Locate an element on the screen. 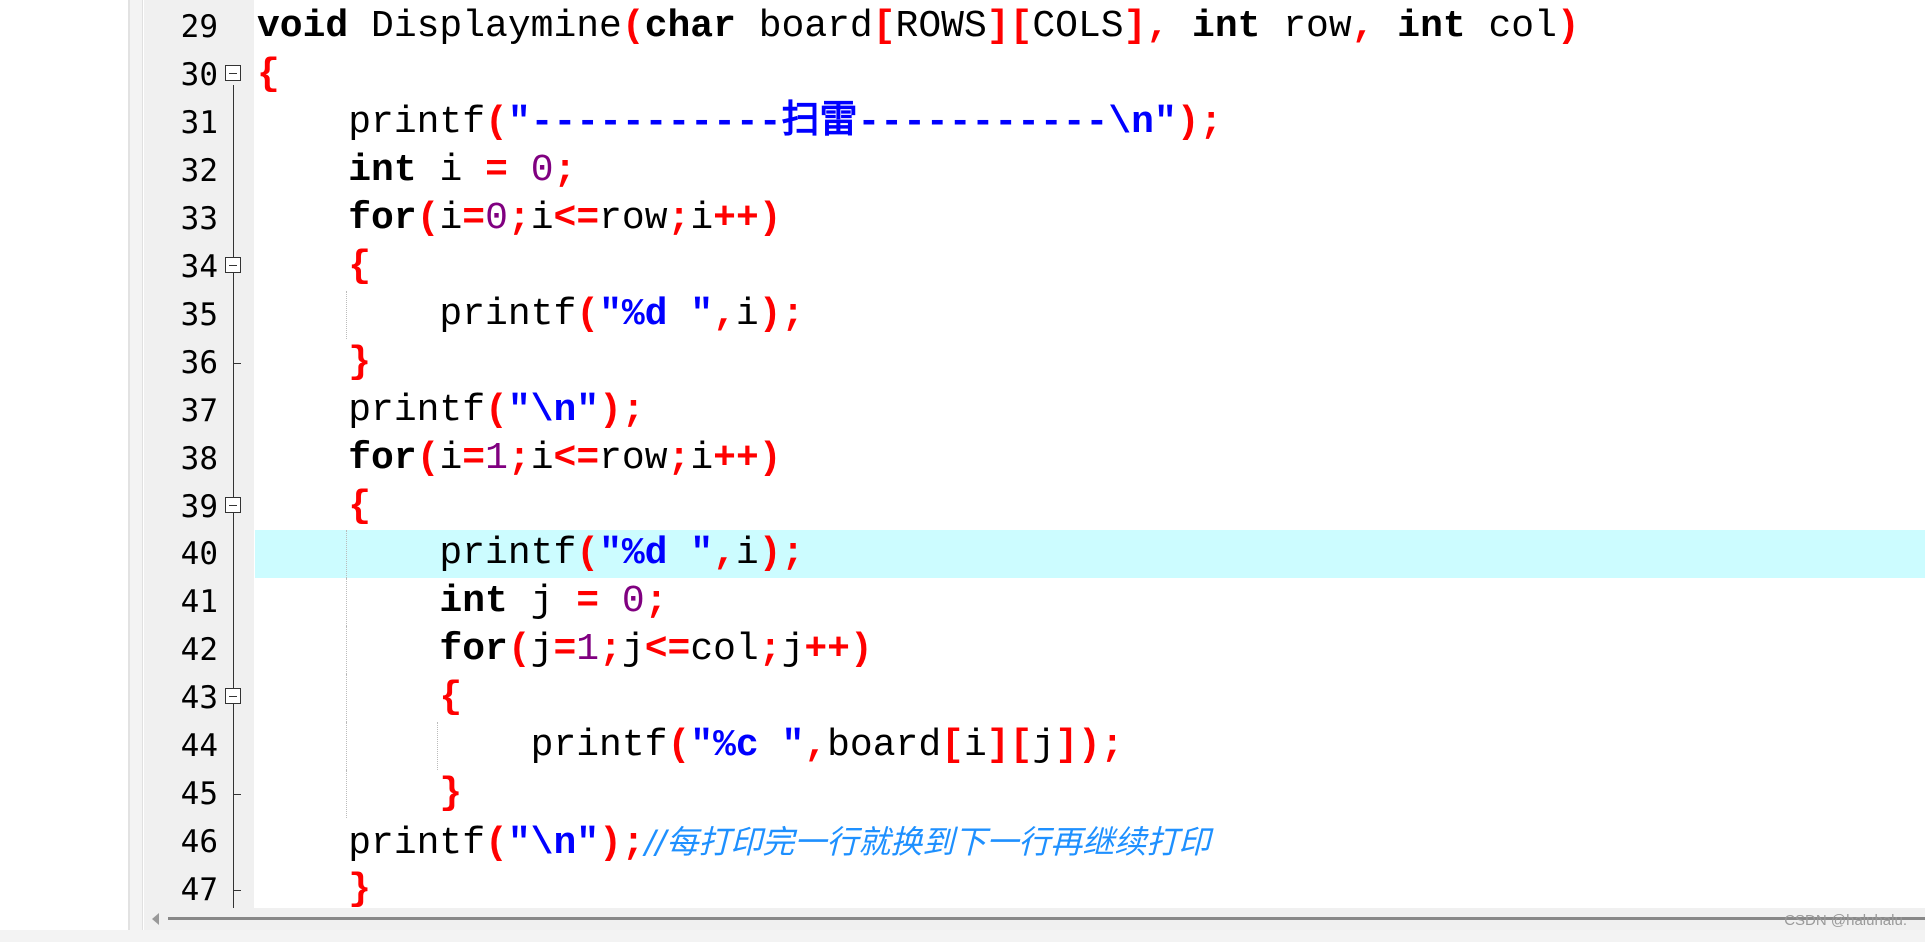 The height and width of the screenshot is (942, 1925). line-number: 40 is located at coordinates (199, 554).